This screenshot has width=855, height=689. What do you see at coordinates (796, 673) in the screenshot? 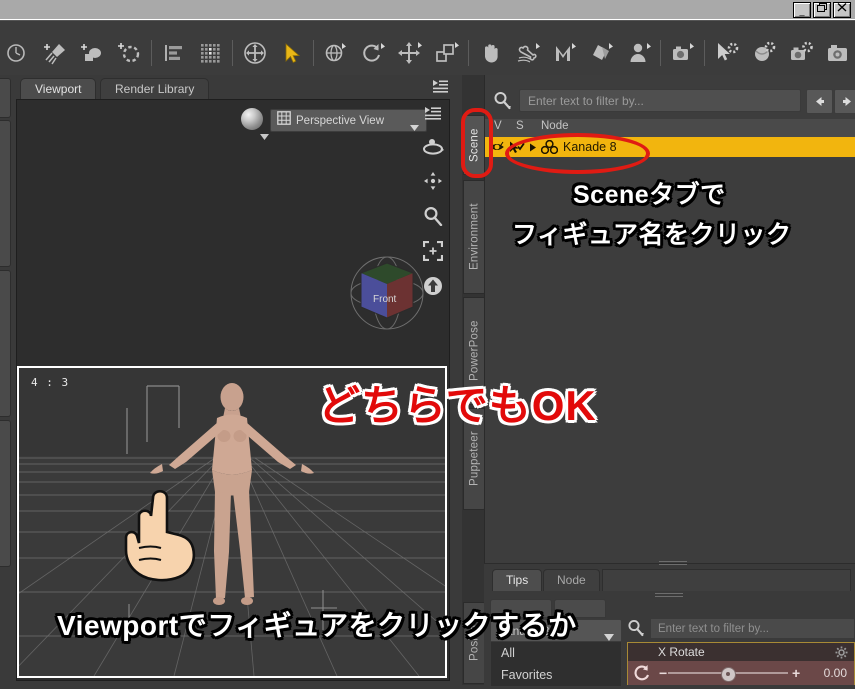
I see `increment-button: +` at bounding box center [796, 673].